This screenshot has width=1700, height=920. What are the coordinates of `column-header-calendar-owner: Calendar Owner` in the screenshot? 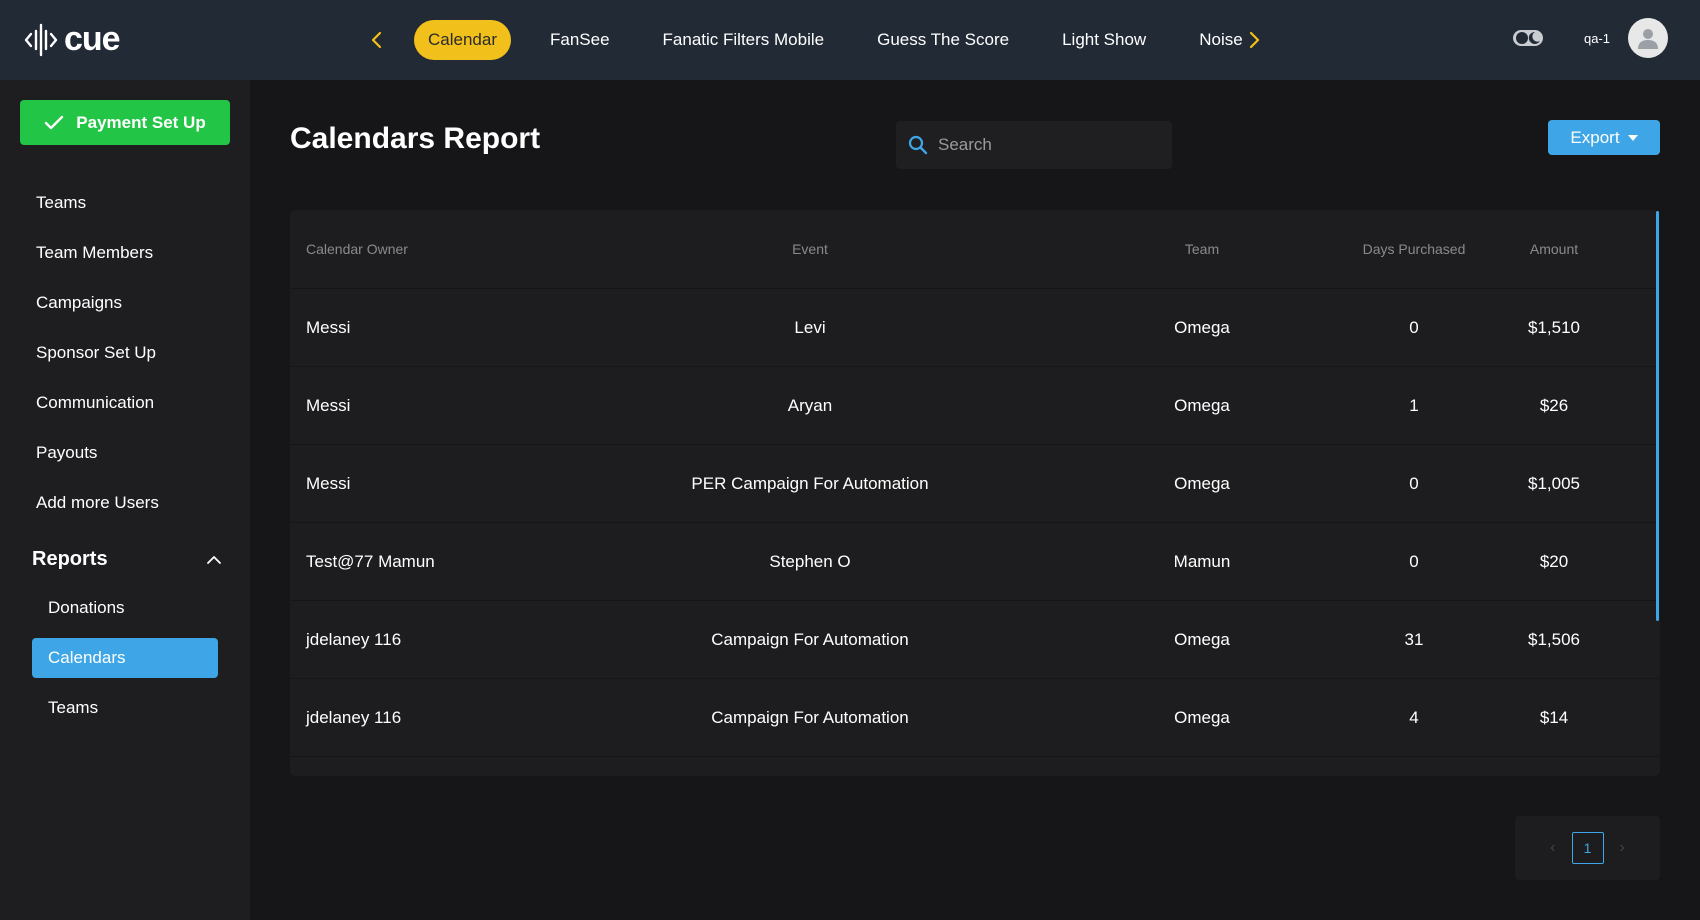 It's located at (357, 249).